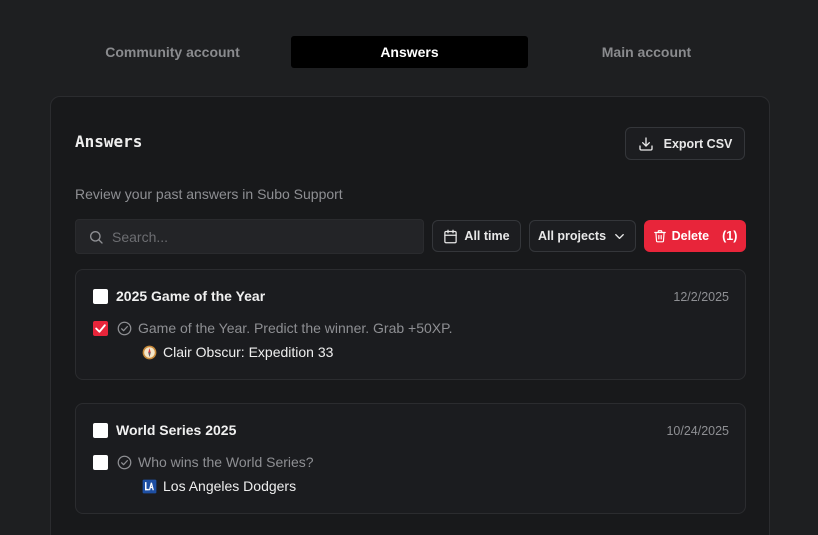 Image resolution: width=818 pixels, height=535 pixels. What do you see at coordinates (226, 462) in the screenshot?
I see `question-text: Who wins the World Series?` at bounding box center [226, 462].